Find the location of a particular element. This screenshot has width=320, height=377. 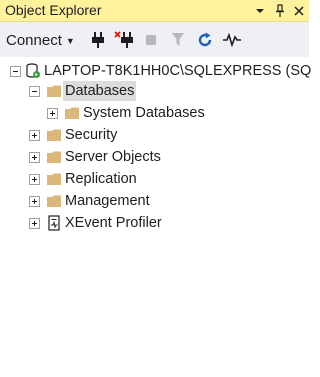

object-explorer-title-bar: Object Explorer is located at coordinates (154, 11).